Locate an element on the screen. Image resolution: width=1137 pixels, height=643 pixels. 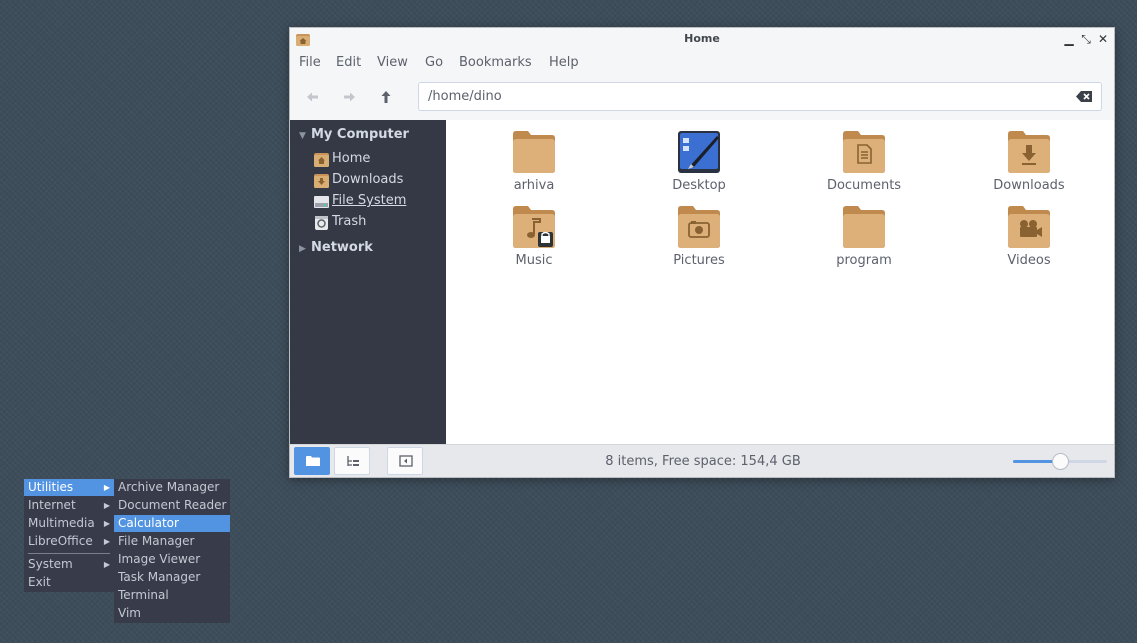
file-item-documents: Documents is located at coordinates (864, 157).